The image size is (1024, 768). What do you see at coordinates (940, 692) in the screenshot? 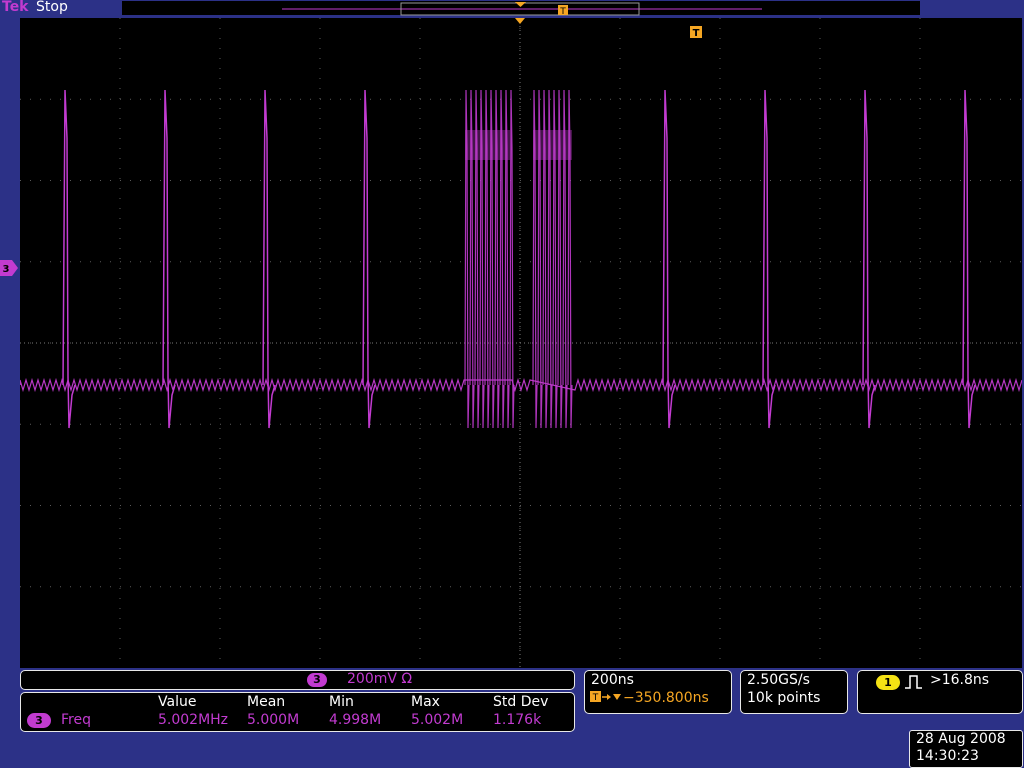
I see `trigger-readout: 1 >16.8ns` at bounding box center [940, 692].